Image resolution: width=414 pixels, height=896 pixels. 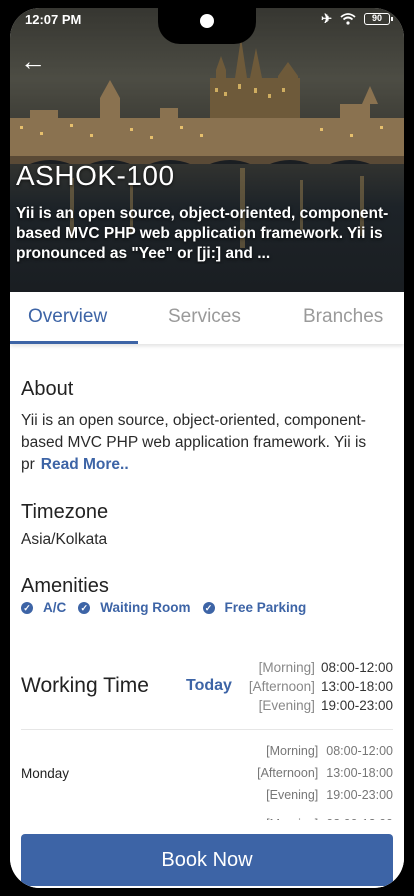 I want to click on tab-overview: Overview, so click(x=67, y=317).